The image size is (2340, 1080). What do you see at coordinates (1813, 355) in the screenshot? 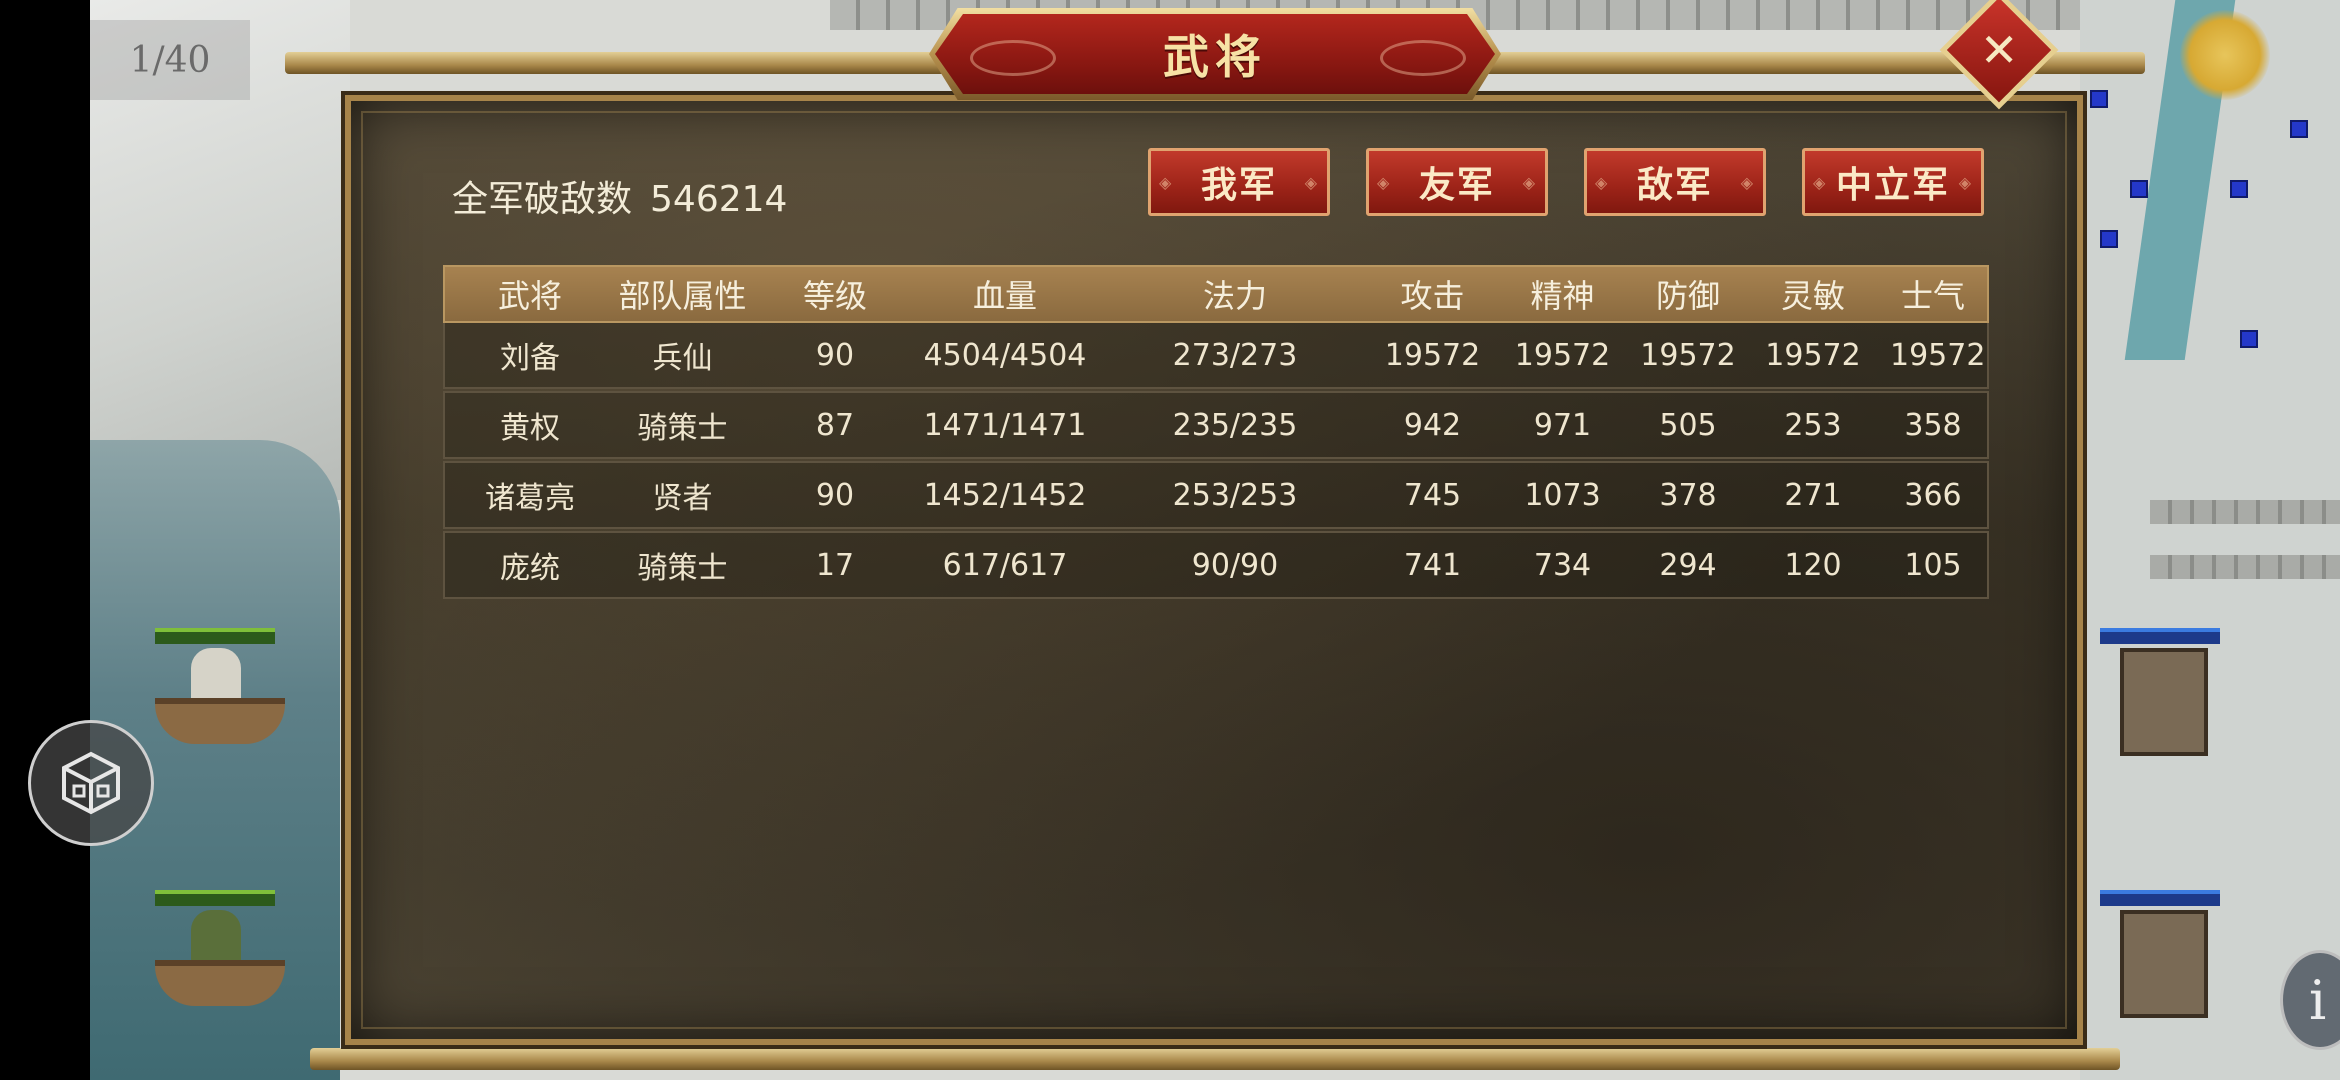
I see `cell-agility: 19572` at bounding box center [1813, 355].